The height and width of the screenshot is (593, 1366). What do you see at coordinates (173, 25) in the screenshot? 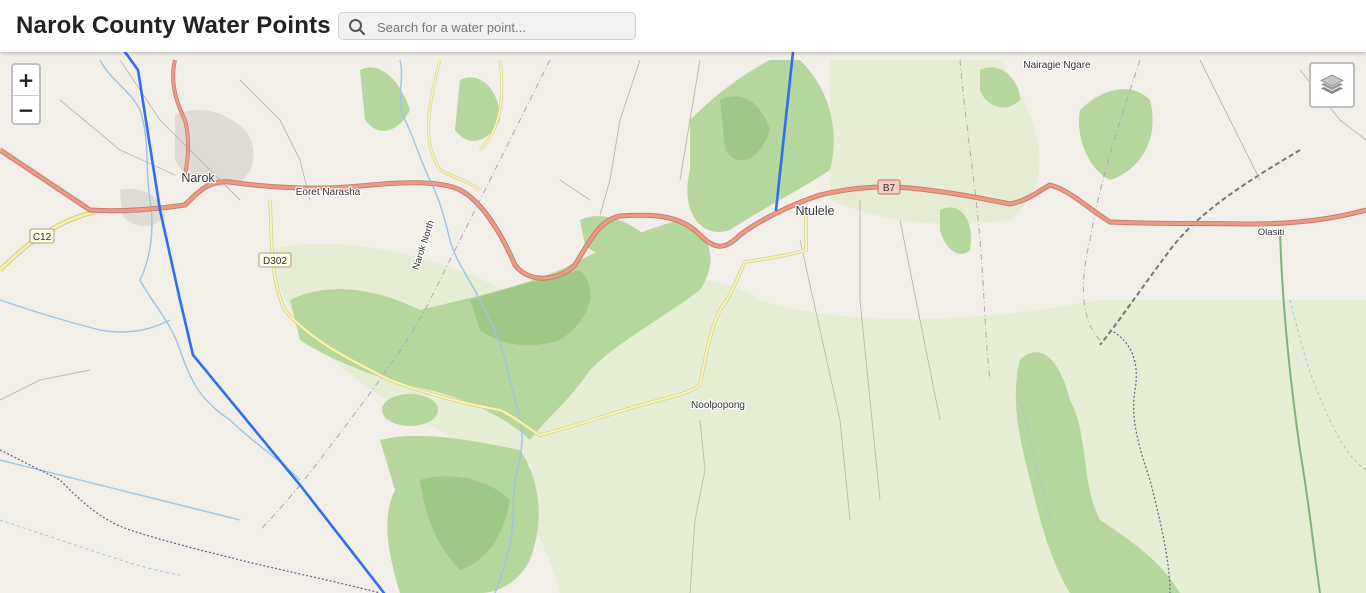
I see `page-title: Narok County Water Points` at bounding box center [173, 25].